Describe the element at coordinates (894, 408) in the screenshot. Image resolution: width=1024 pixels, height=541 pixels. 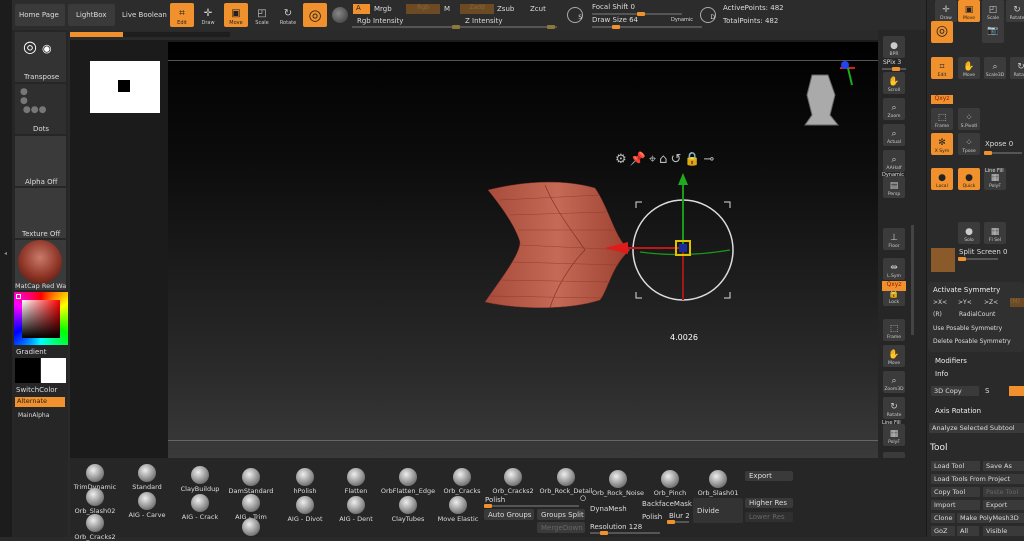
I see `rotate-button: ↻ Rotate` at that location.